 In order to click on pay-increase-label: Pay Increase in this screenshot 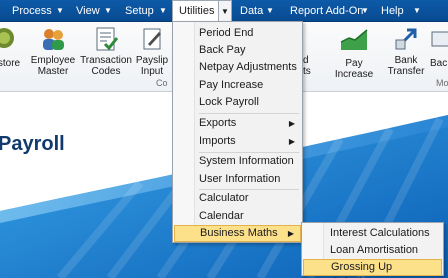, I will do `click(354, 69)`.